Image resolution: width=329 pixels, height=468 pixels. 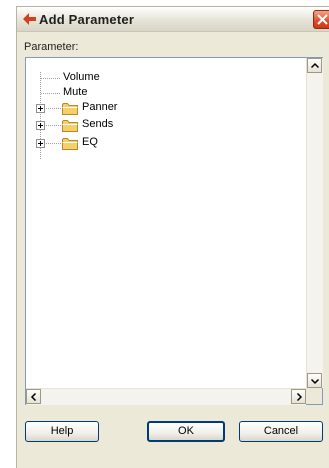 I want to click on parameter-label: Parameter:, so click(x=51, y=47).